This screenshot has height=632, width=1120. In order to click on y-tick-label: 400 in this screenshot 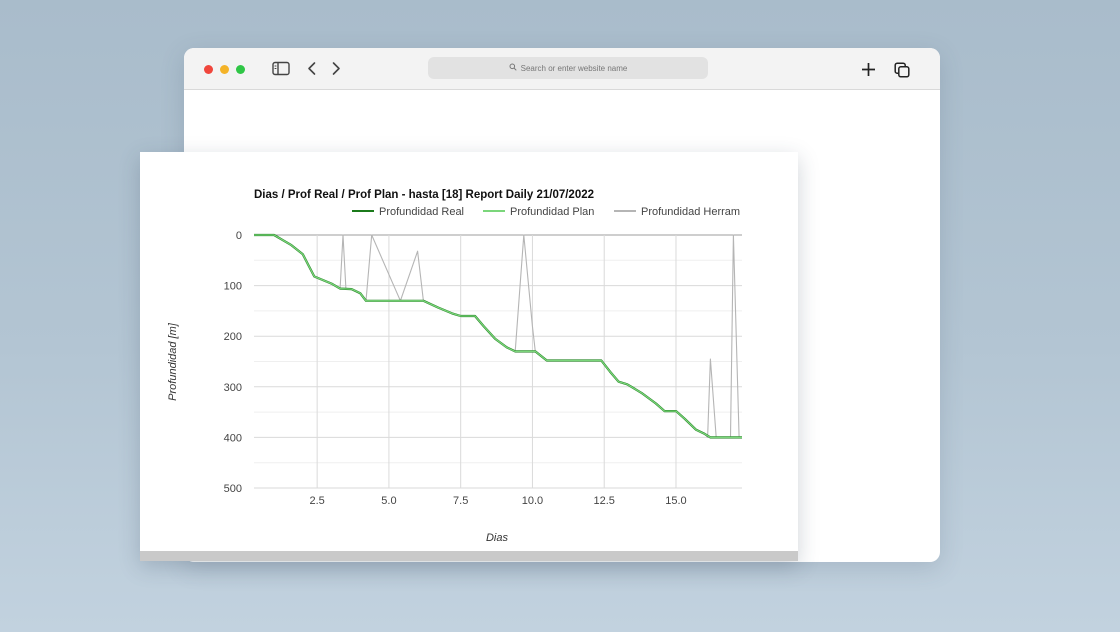, I will do `click(233, 438)`.